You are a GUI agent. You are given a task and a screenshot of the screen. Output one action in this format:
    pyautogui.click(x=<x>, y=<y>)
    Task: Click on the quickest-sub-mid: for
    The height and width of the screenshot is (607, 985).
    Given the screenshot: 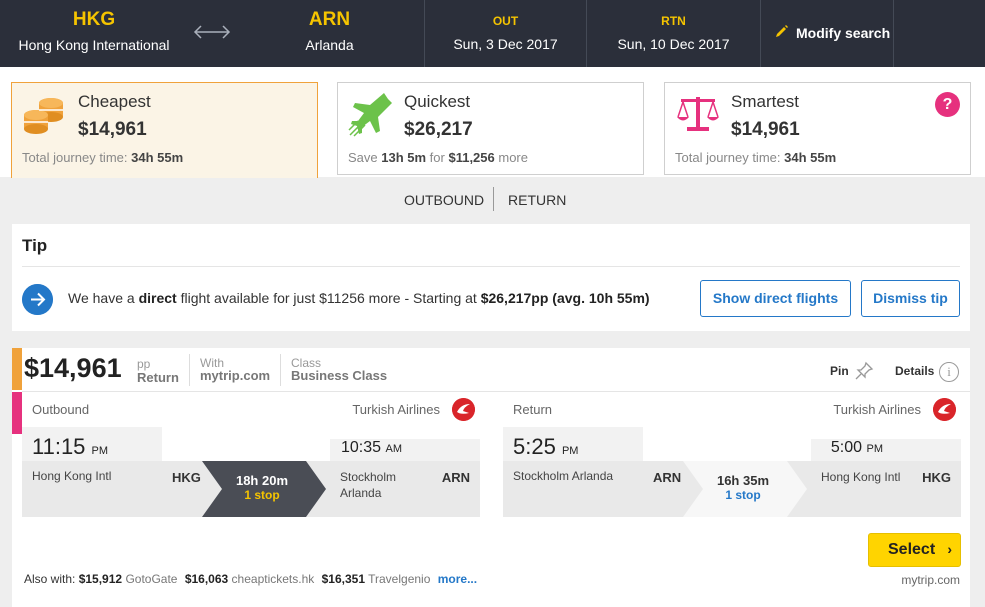 What is the action you would take?
    pyautogui.click(x=437, y=157)
    